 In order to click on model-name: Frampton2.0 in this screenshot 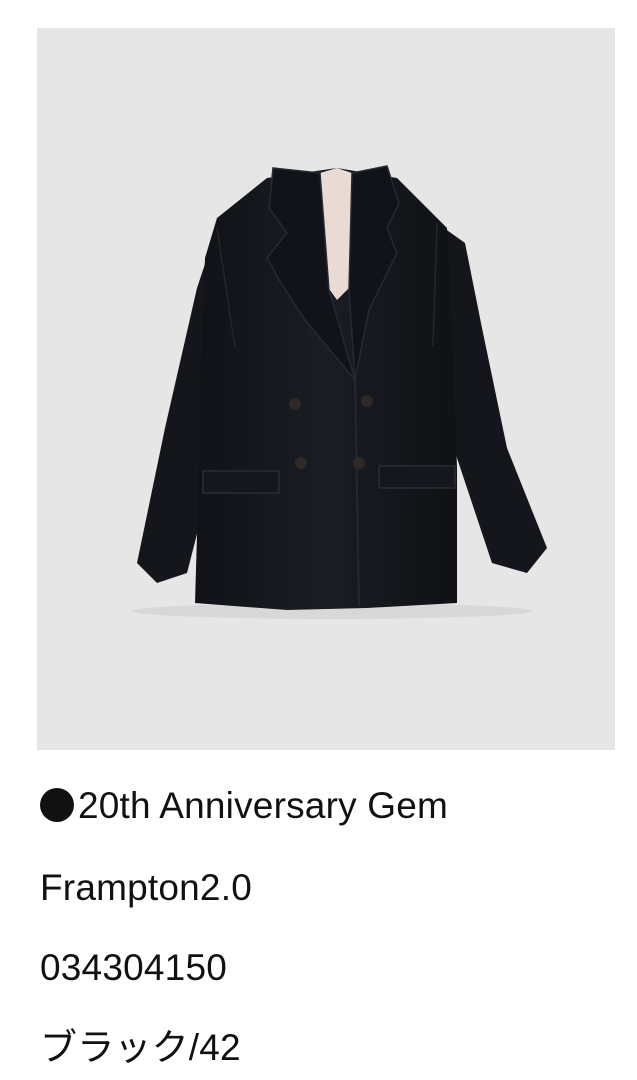, I will do `click(146, 887)`.